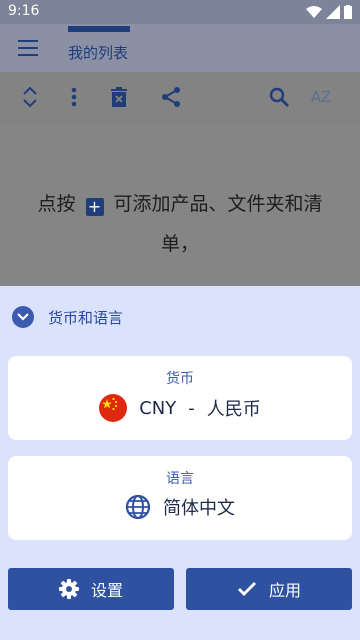 The image size is (360, 640). What do you see at coordinates (284, 590) in the screenshot?
I see `apply-button-label: 应用` at bounding box center [284, 590].